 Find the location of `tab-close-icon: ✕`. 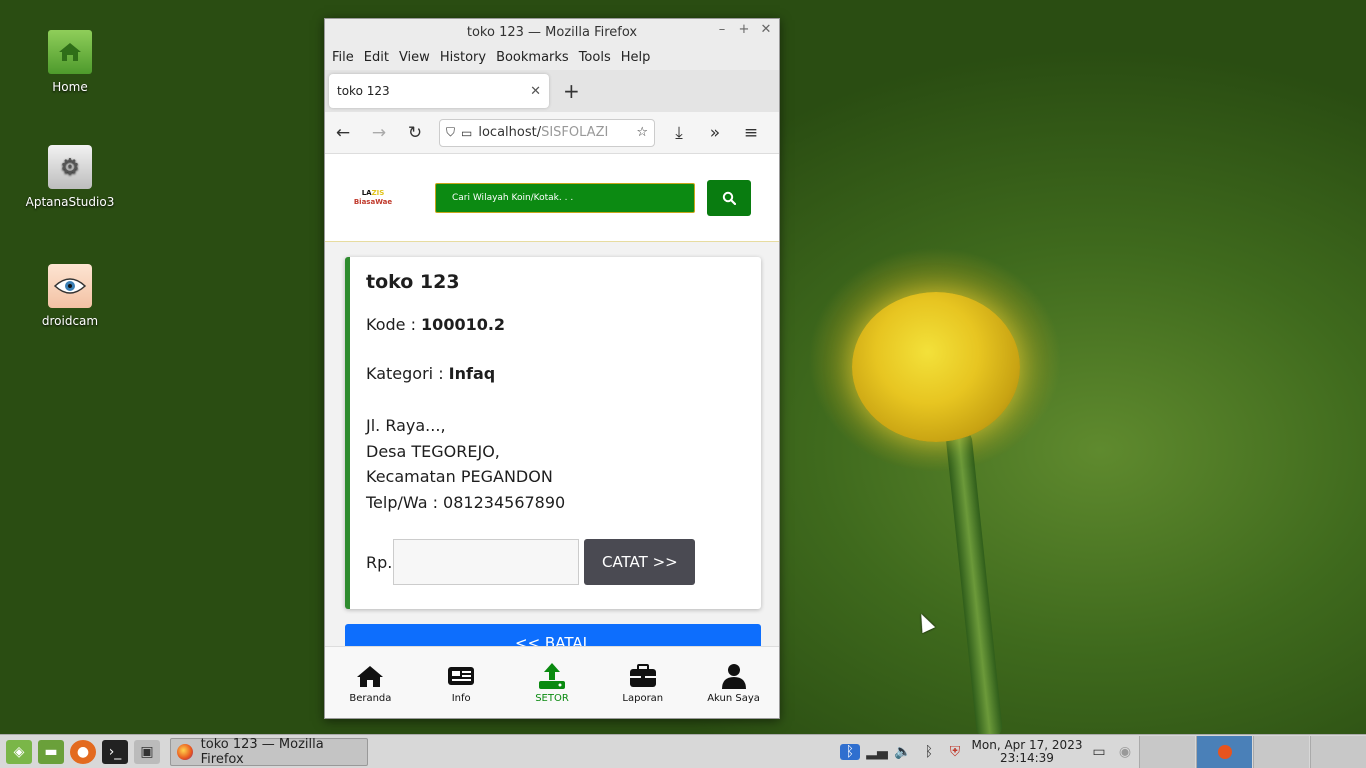

tab-close-icon: ✕ is located at coordinates (535, 91).